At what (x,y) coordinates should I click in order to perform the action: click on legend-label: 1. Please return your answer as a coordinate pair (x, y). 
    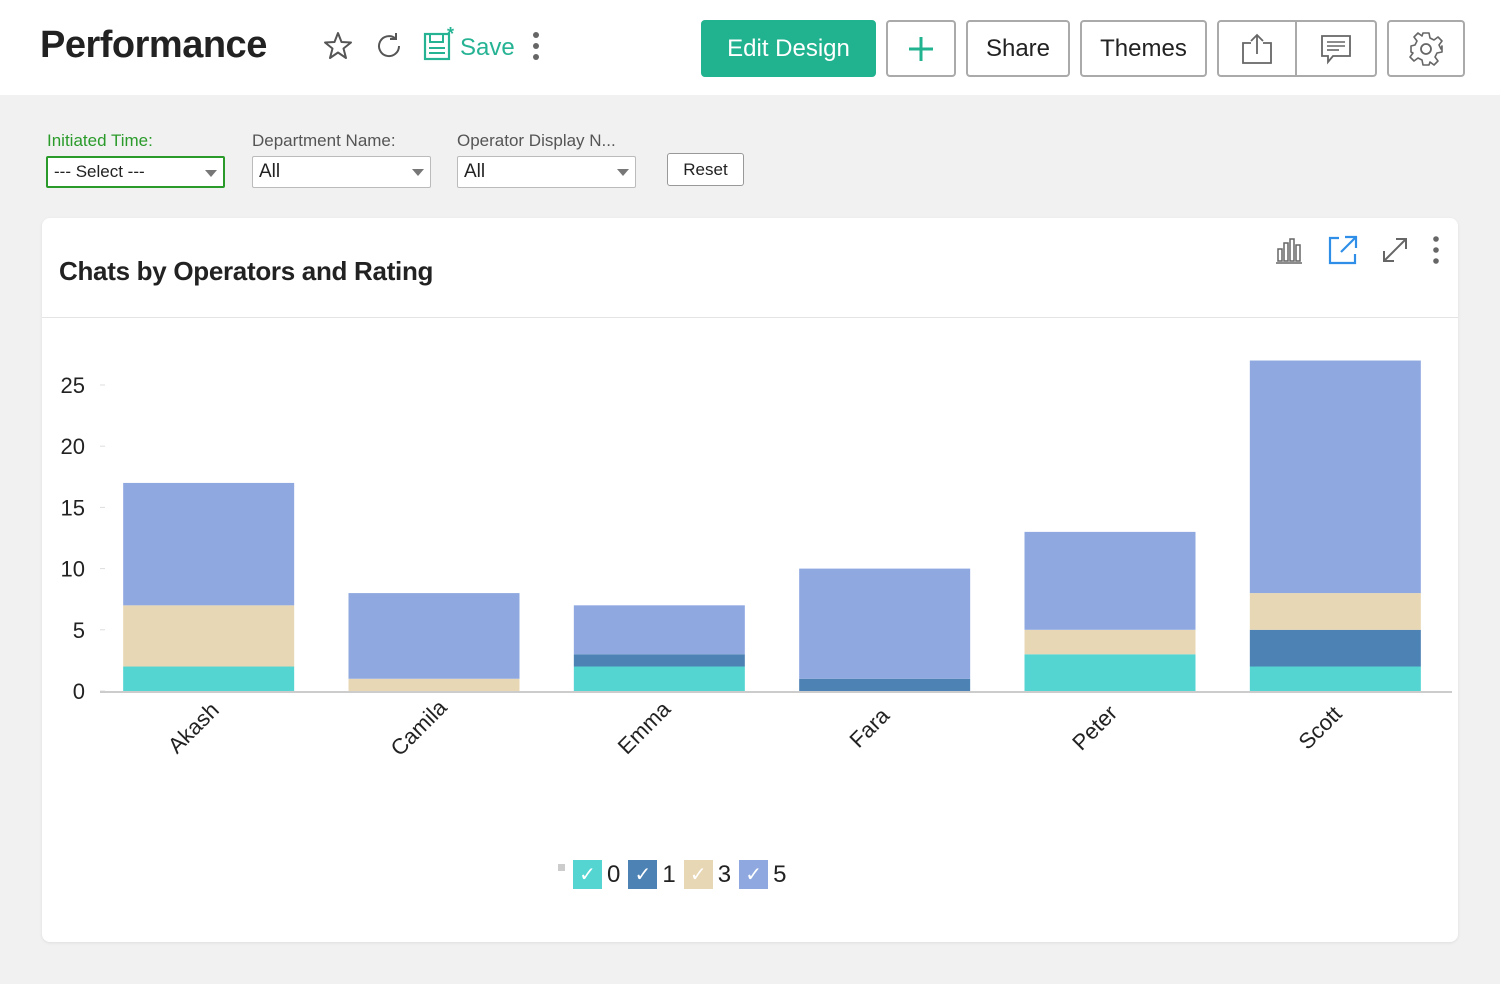
    Looking at the image, I should click on (669, 874).